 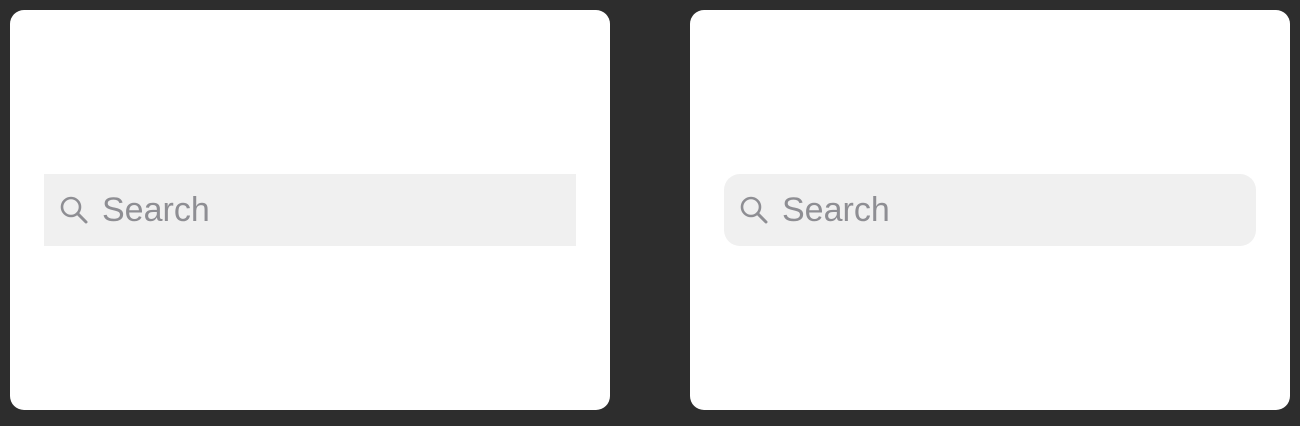 I want to click on search-bar-square, so click(x=310, y=210).